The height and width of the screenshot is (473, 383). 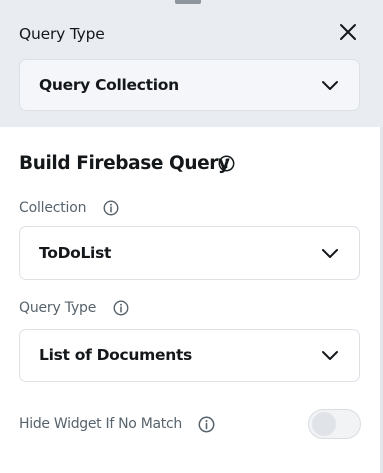 What do you see at coordinates (53, 208) in the screenshot?
I see `collection-label: Collection` at bounding box center [53, 208].